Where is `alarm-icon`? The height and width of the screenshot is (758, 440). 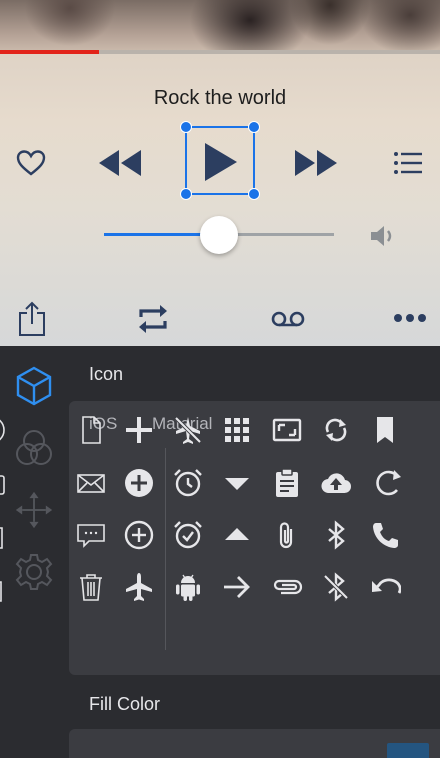
alarm-icon is located at coordinates (188, 483).